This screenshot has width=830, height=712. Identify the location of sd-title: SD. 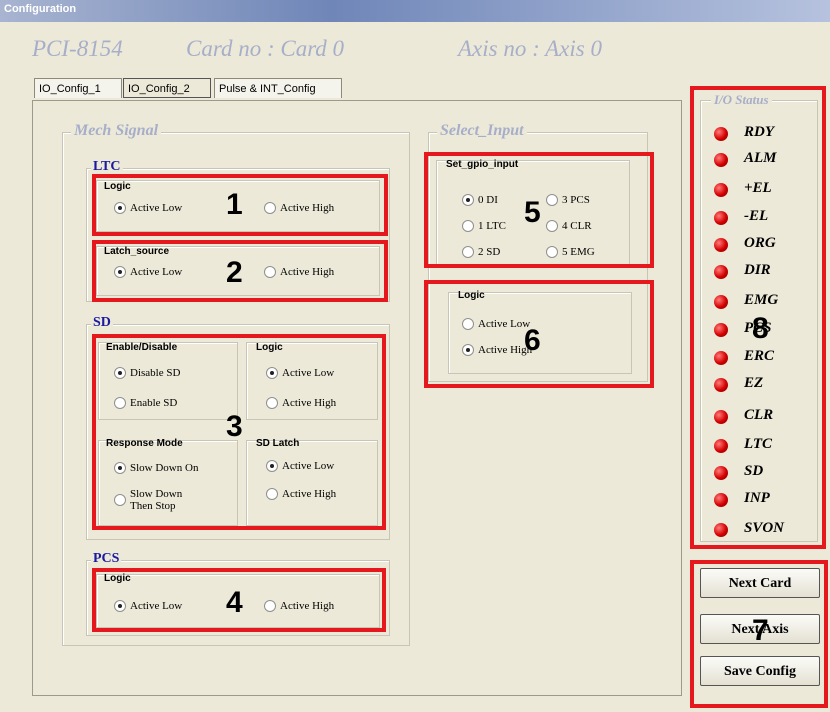
(102, 323).